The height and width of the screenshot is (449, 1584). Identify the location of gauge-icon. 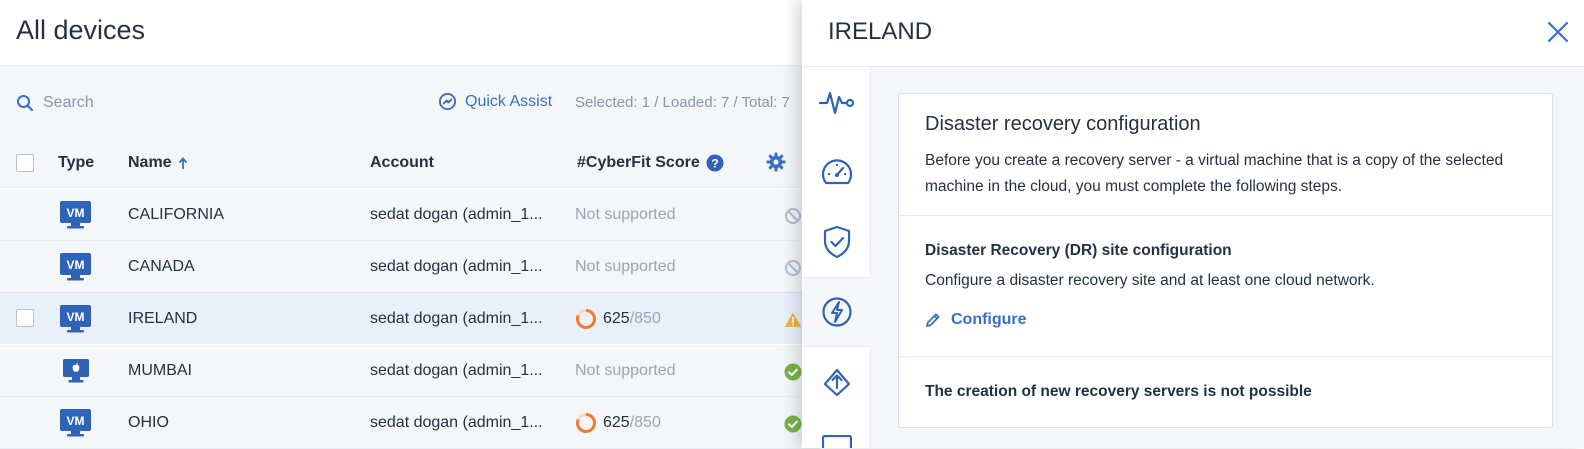
(836, 172).